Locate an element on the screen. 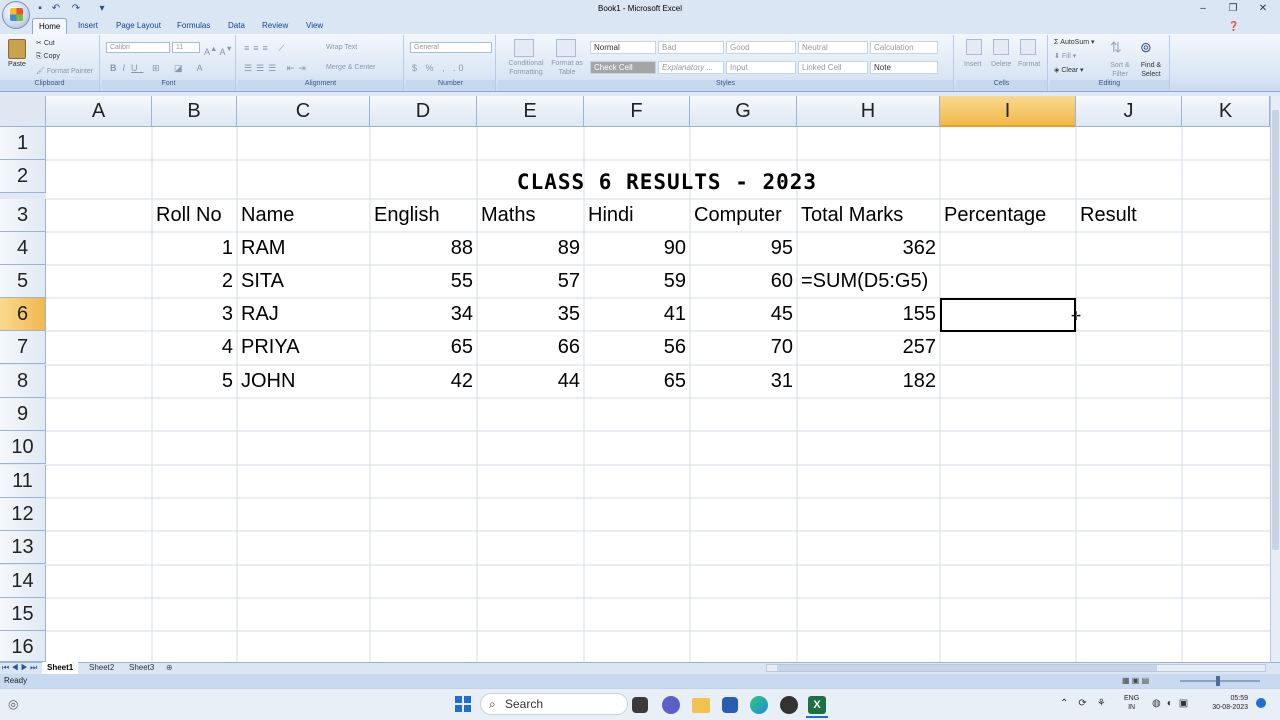 The width and height of the screenshot is (1280, 720). cell-english: 55 is located at coordinates (423, 281).